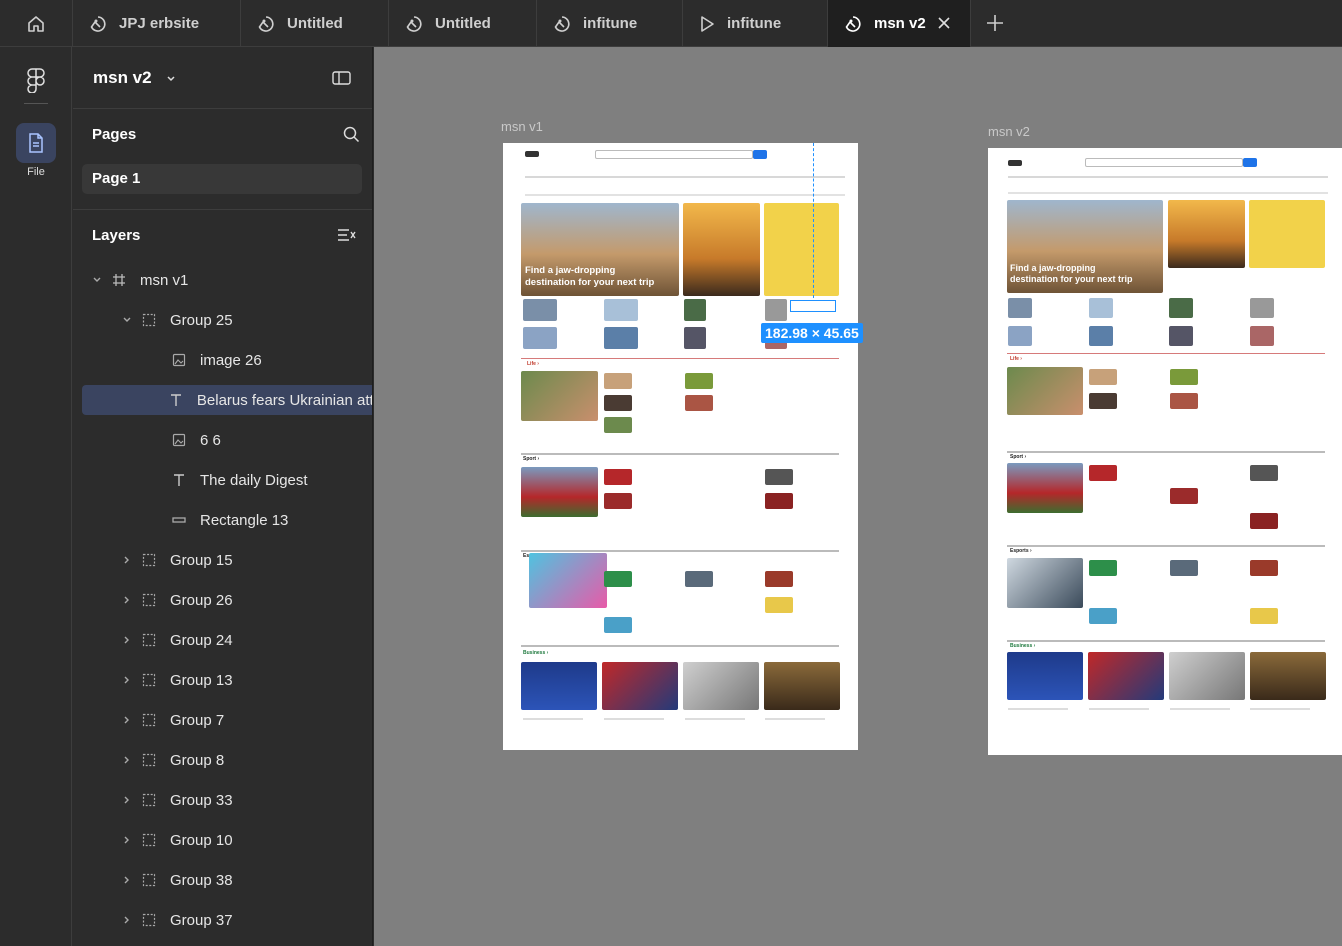  What do you see at coordinates (36, 496) in the screenshot?
I see `left-rail: File` at bounding box center [36, 496].